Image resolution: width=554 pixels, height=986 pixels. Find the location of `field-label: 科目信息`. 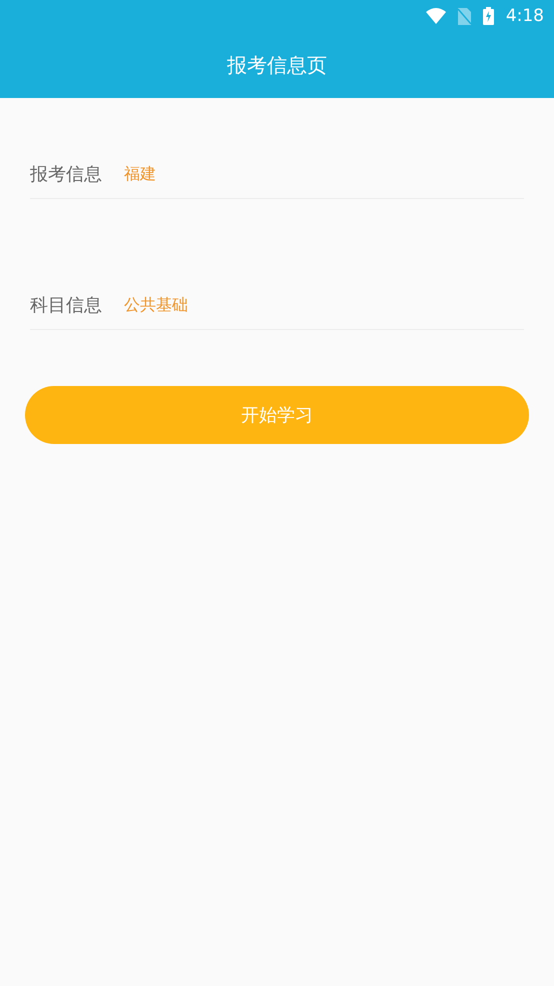

field-label: 科目信息 is located at coordinates (66, 305).